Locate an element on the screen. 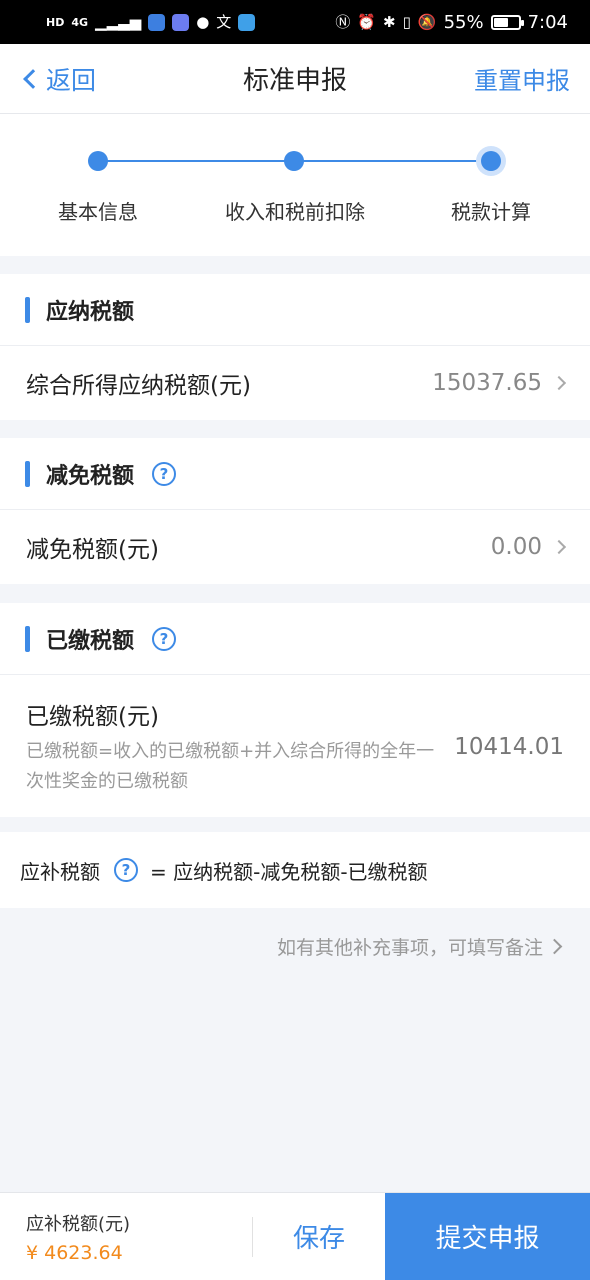 The width and height of the screenshot is (590, 1280). qq-icon: ● is located at coordinates (203, 21).